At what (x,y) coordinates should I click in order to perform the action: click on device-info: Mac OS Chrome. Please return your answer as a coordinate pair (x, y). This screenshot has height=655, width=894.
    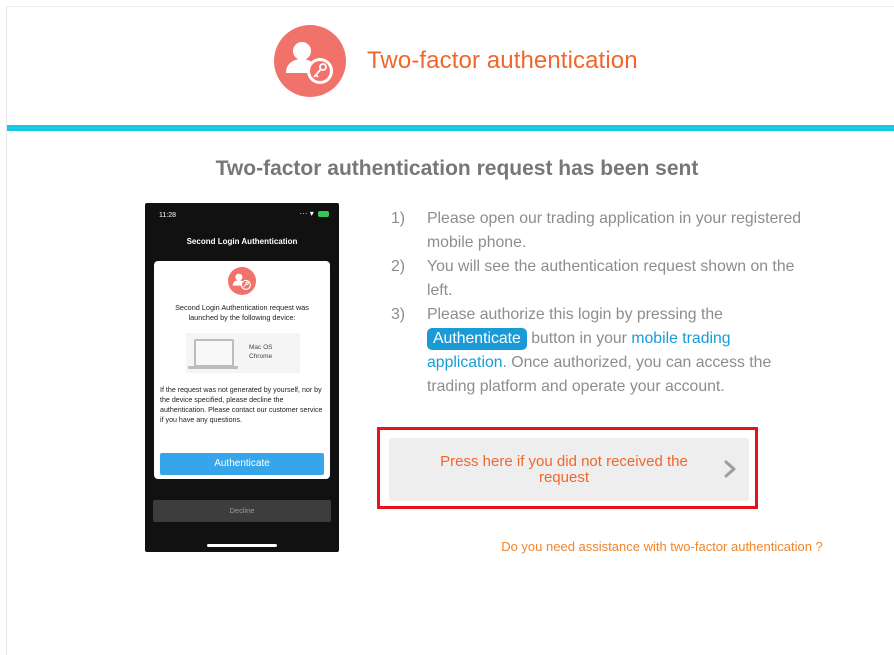
    Looking at the image, I should click on (243, 353).